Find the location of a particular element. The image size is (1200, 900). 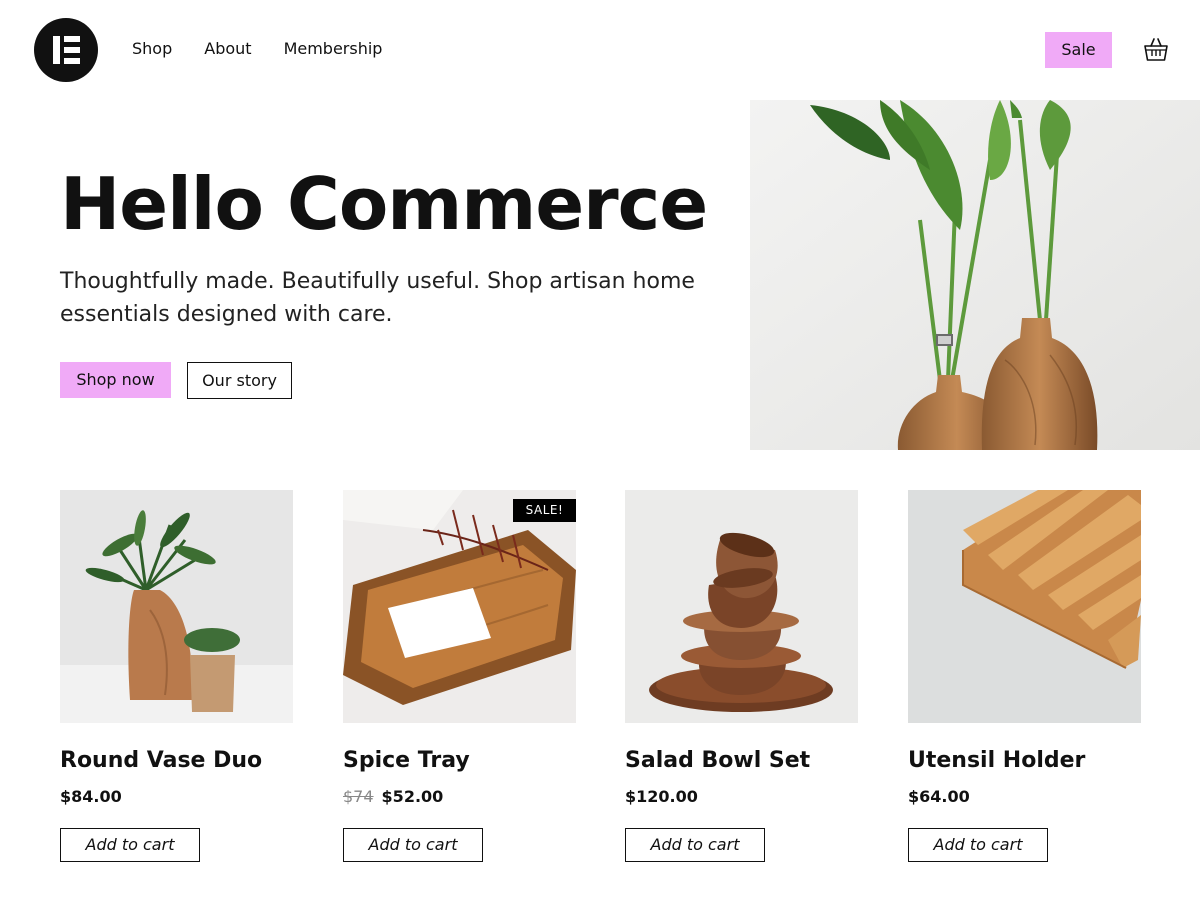

product-card: Salad Bowl Set $120.00 Add to cart is located at coordinates (741, 676).